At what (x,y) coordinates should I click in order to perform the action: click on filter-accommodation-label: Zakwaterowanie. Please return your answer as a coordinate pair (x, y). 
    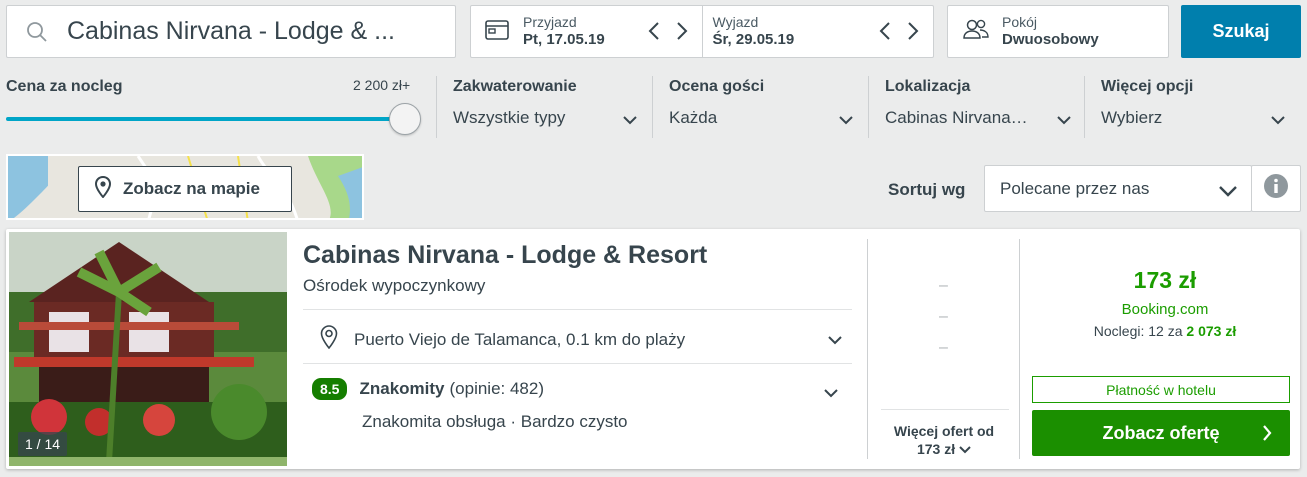
    Looking at the image, I should click on (515, 86).